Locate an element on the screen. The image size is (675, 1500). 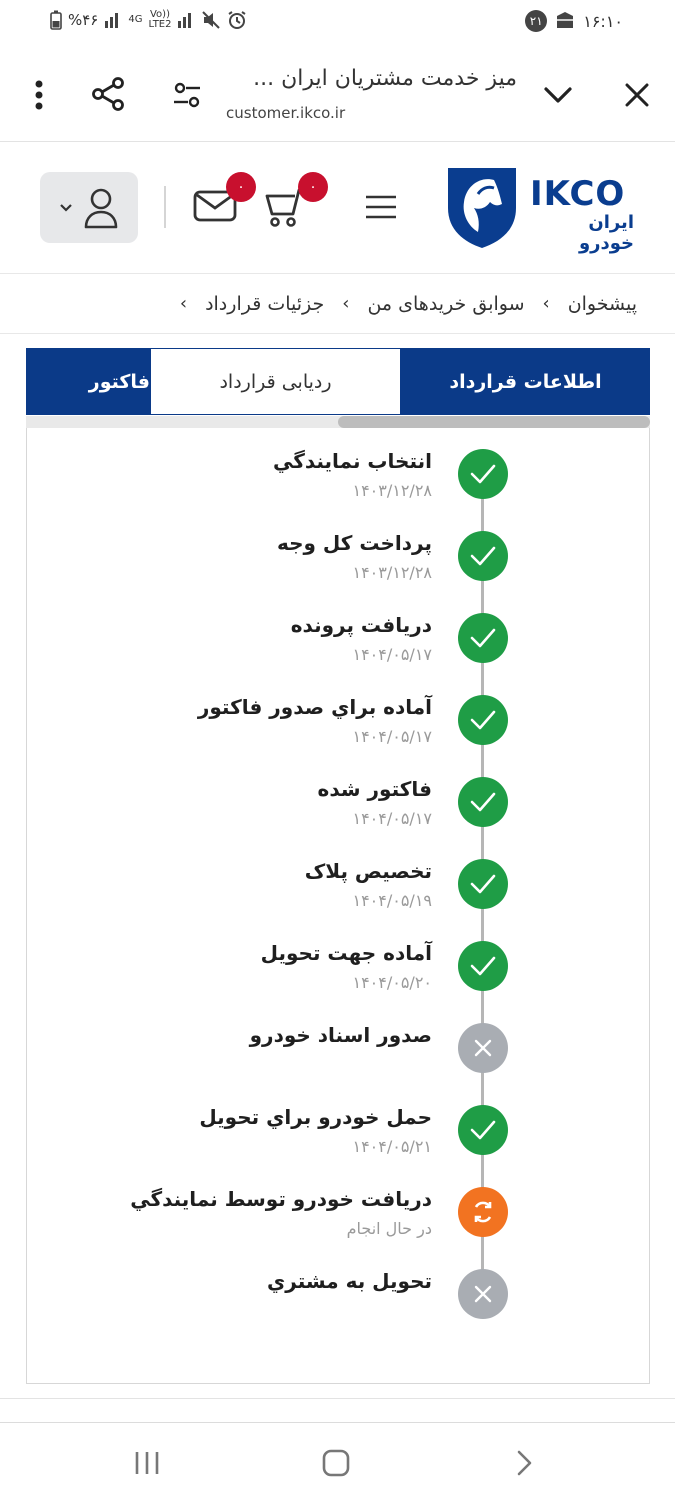
status-left: %۴۶ 4G Vo)) LTE2 is located at coordinates (148, 20).